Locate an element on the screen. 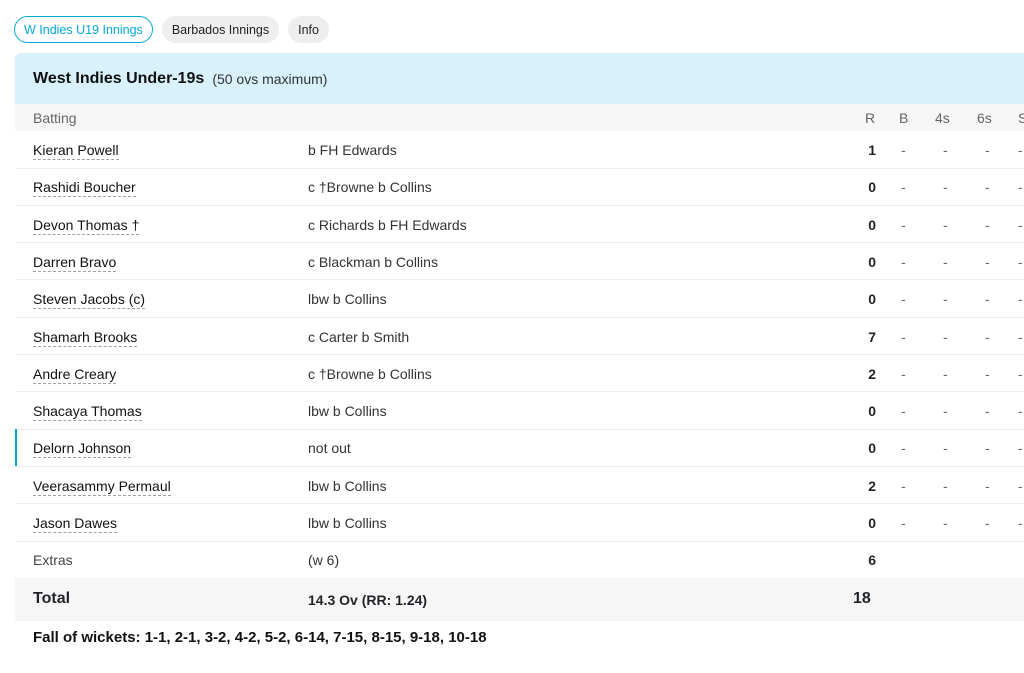 The image size is (1024, 673). tab-w-indies-u19-innings: W Indies U19 Innings is located at coordinates (83, 29).